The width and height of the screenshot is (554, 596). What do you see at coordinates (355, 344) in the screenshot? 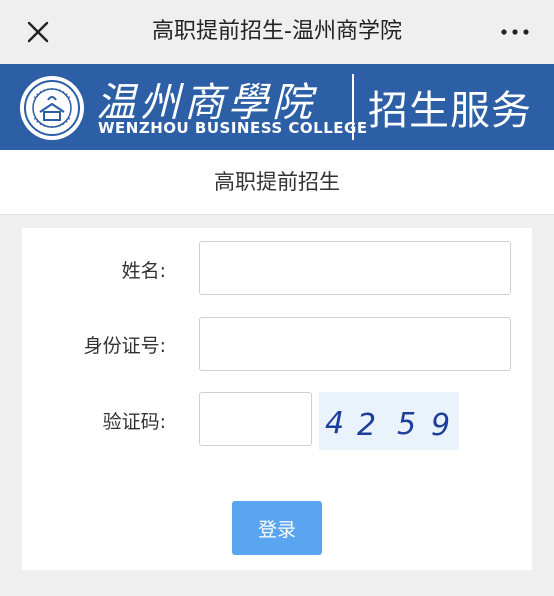
I see `id-number-input` at bounding box center [355, 344].